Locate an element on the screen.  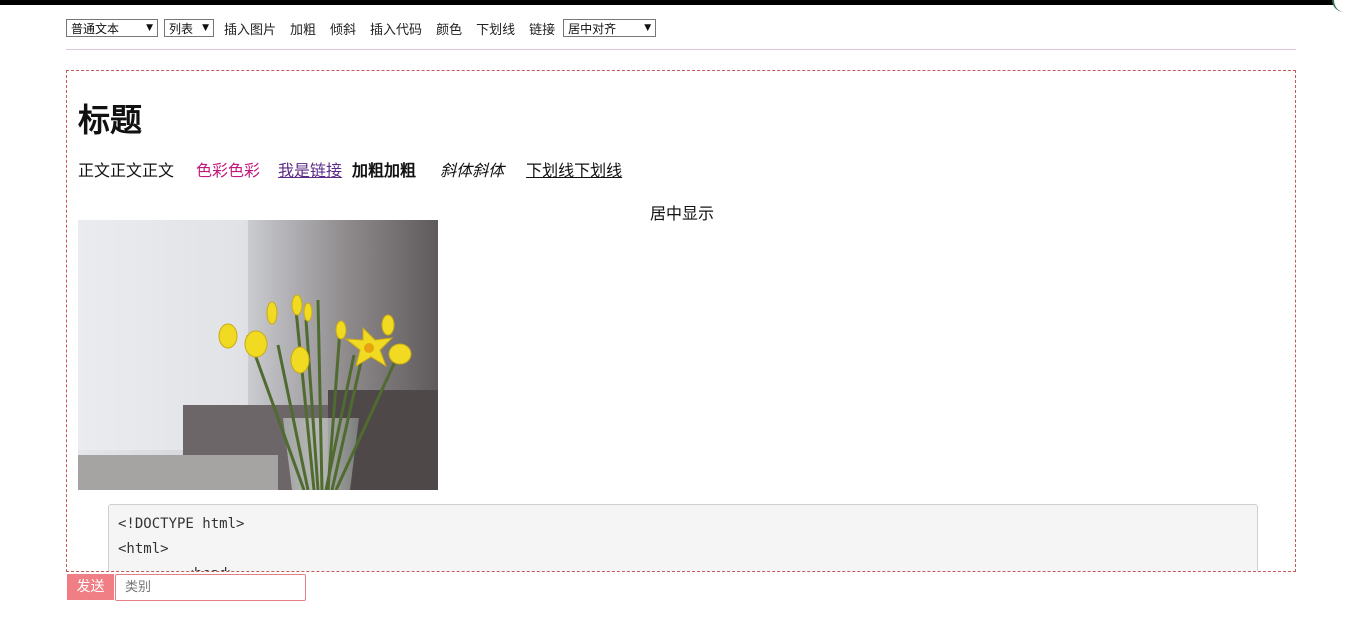
code-line: <html> is located at coordinates (143, 549).